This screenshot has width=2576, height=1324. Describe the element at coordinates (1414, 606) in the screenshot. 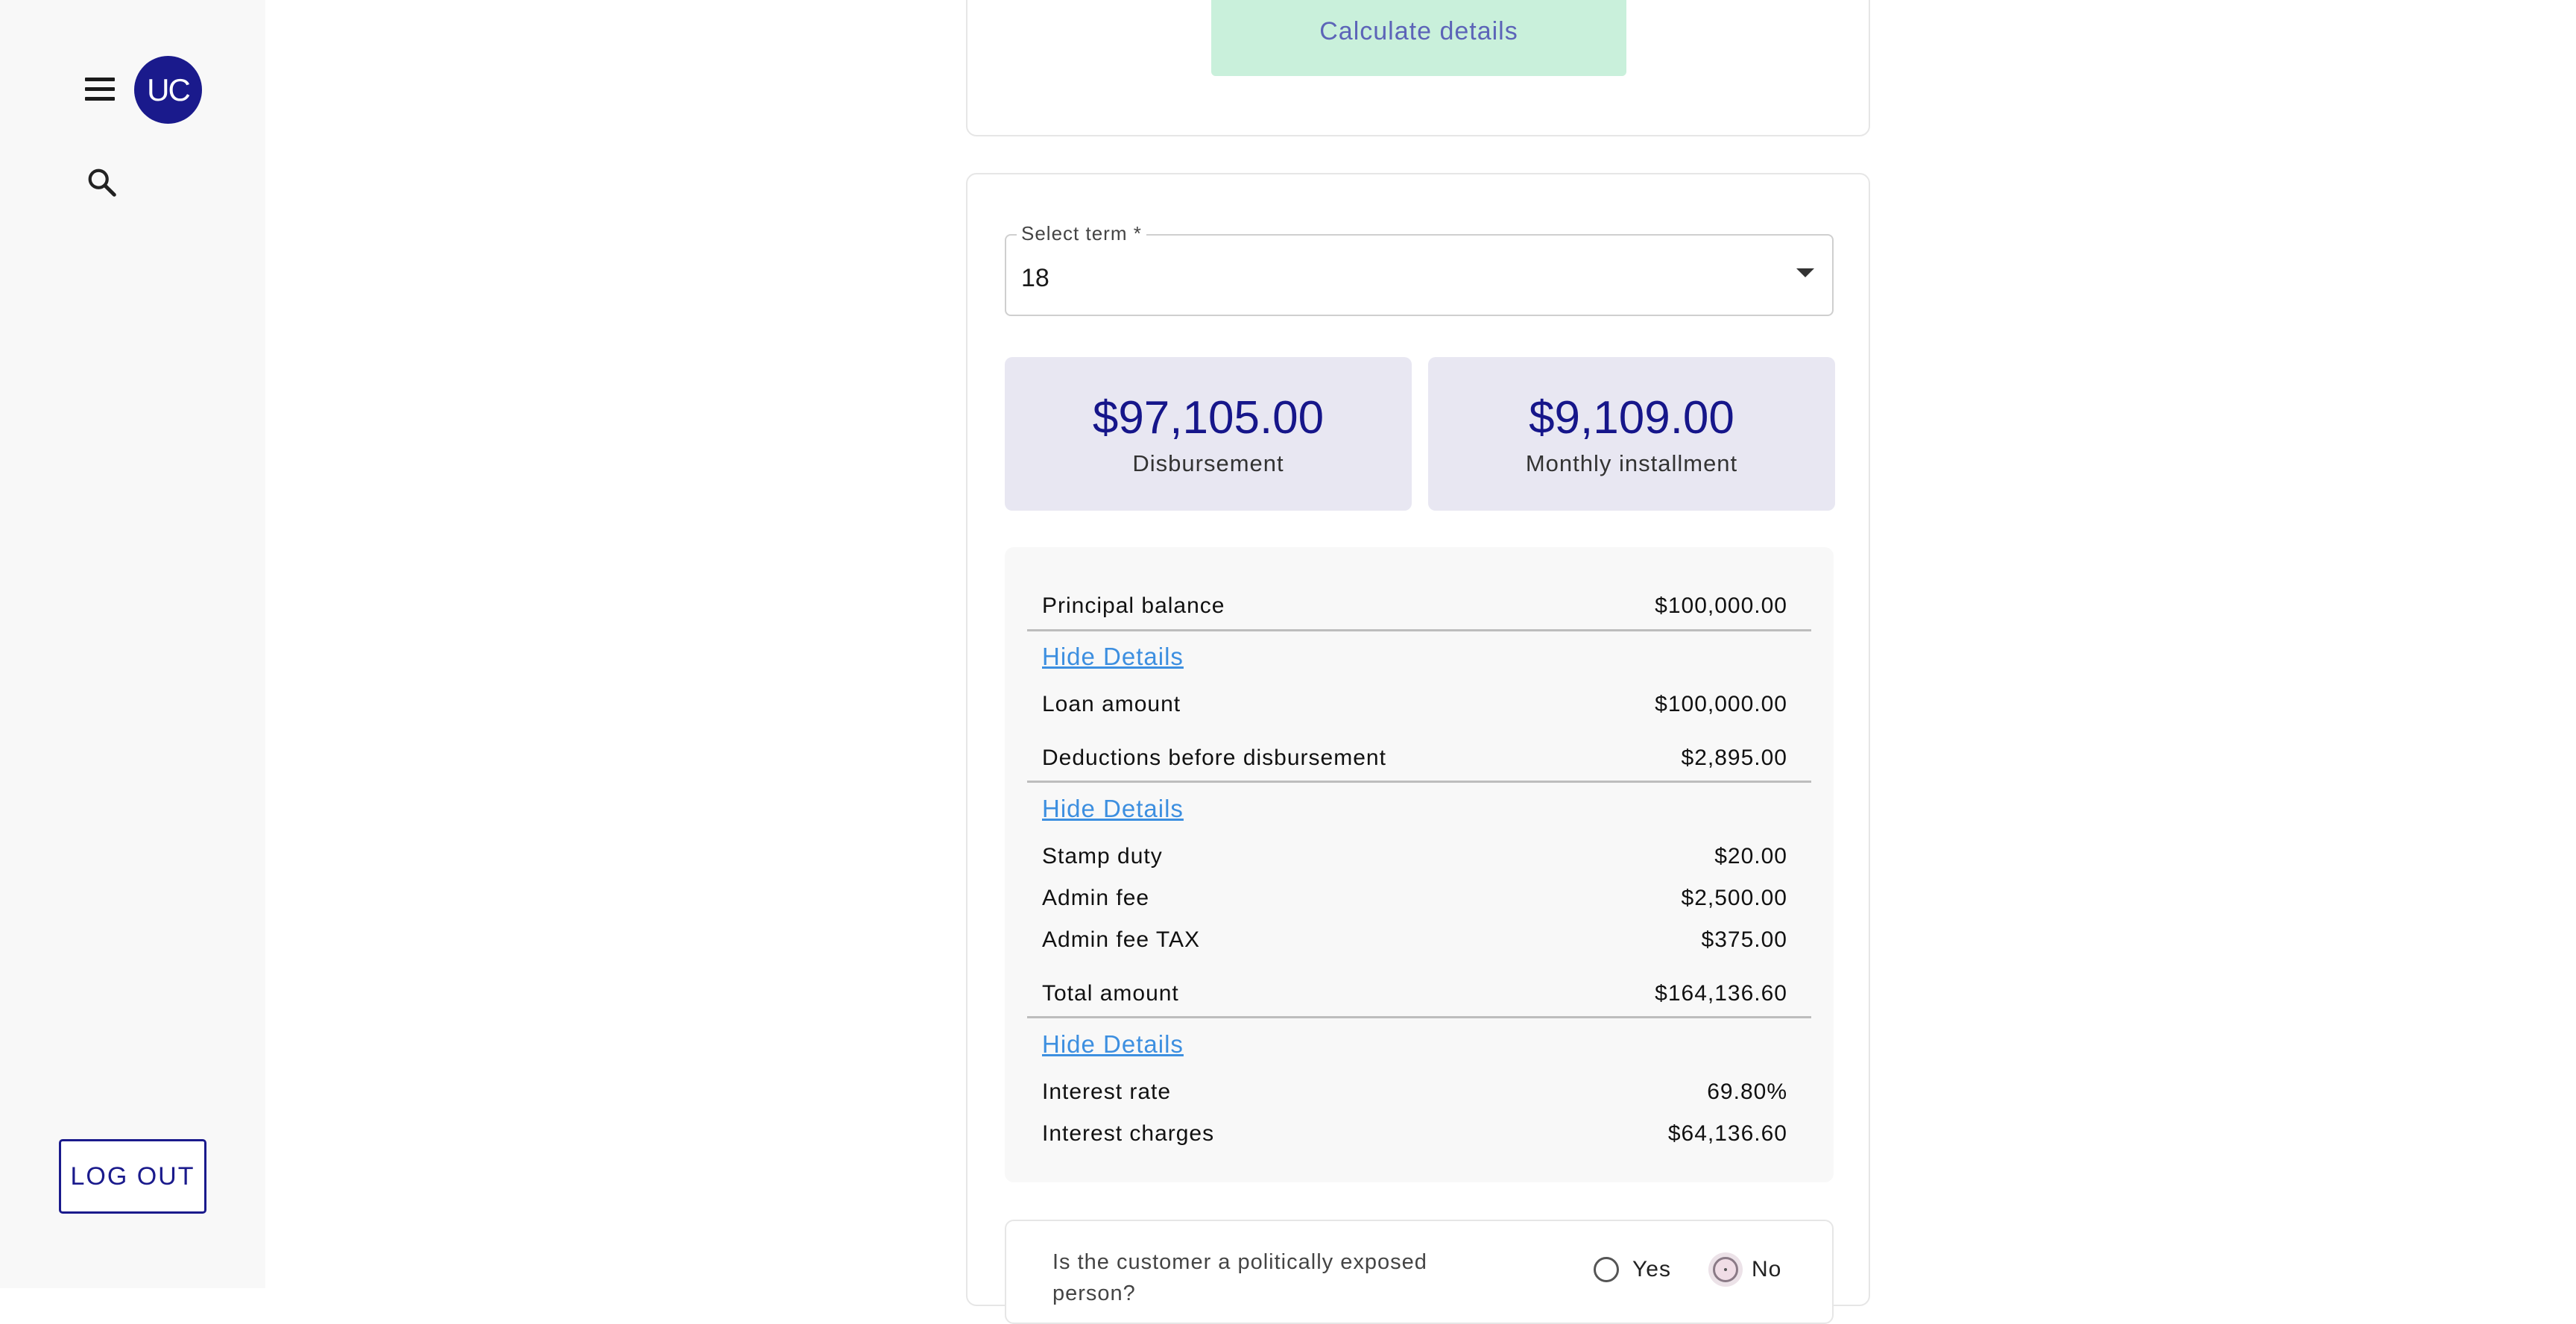

I see `principal-balance-row: Principal balance $100,000.00` at that location.